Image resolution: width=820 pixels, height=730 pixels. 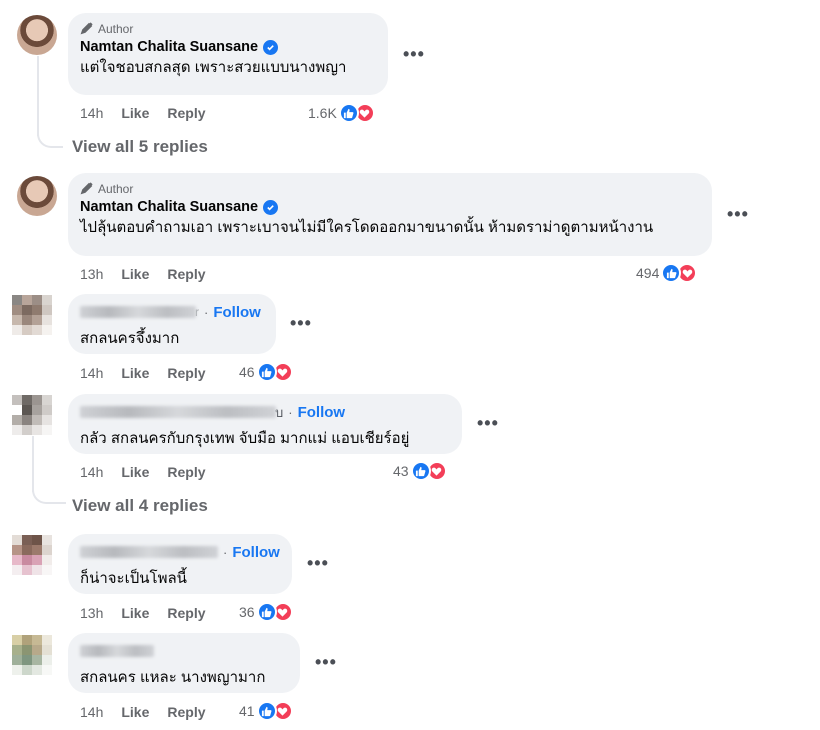 What do you see at coordinates (172, 324) in the screenshot?
I see `comment-bubble: r · Follow สกลนครจึ้งมาก` at bounding box center [172, 324].